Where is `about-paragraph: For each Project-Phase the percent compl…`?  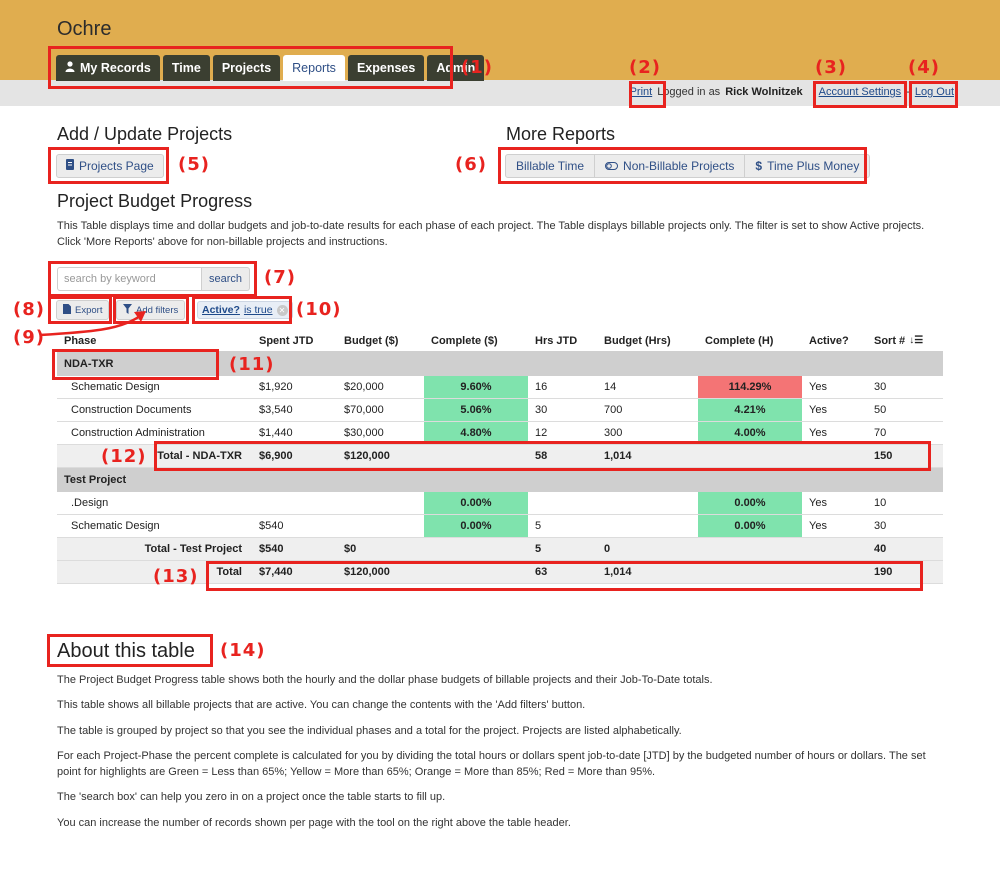
about-paragraph: For each Project-Phase the percent compl… is located at coordinates (491, 764).